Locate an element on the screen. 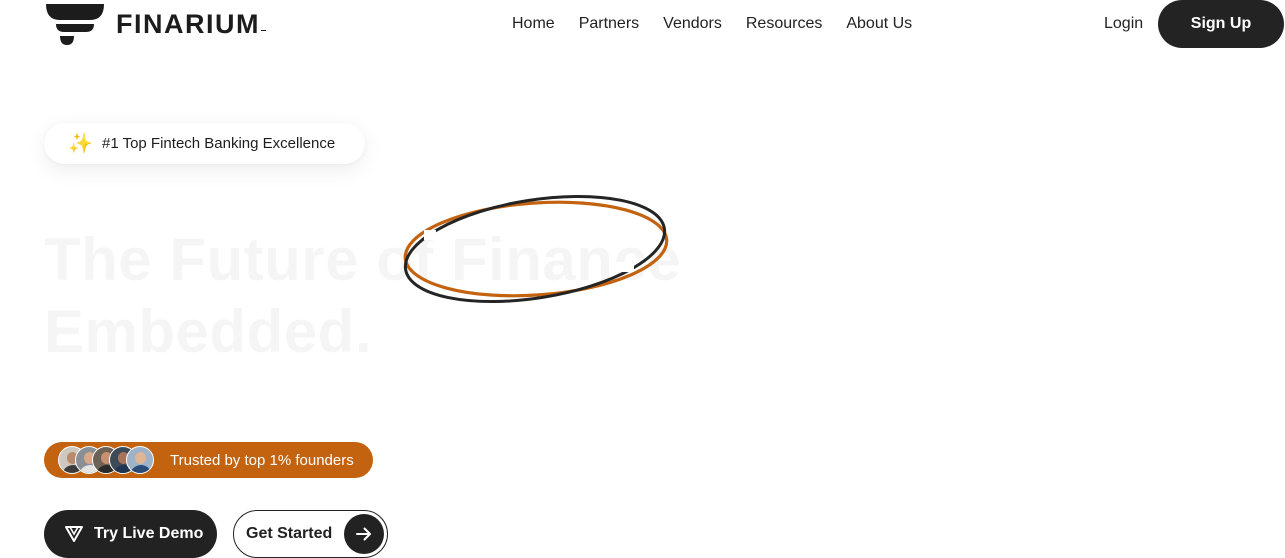 The height and width of the screenshot is (558, 1285). nav-item-partners: Partners is located at coordinates (609, 24).